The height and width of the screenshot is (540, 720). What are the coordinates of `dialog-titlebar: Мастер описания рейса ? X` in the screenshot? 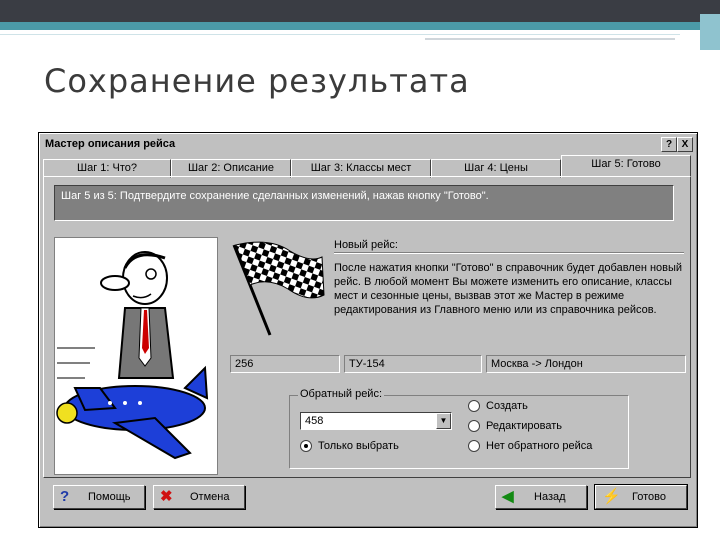 It's located at (368, 144).